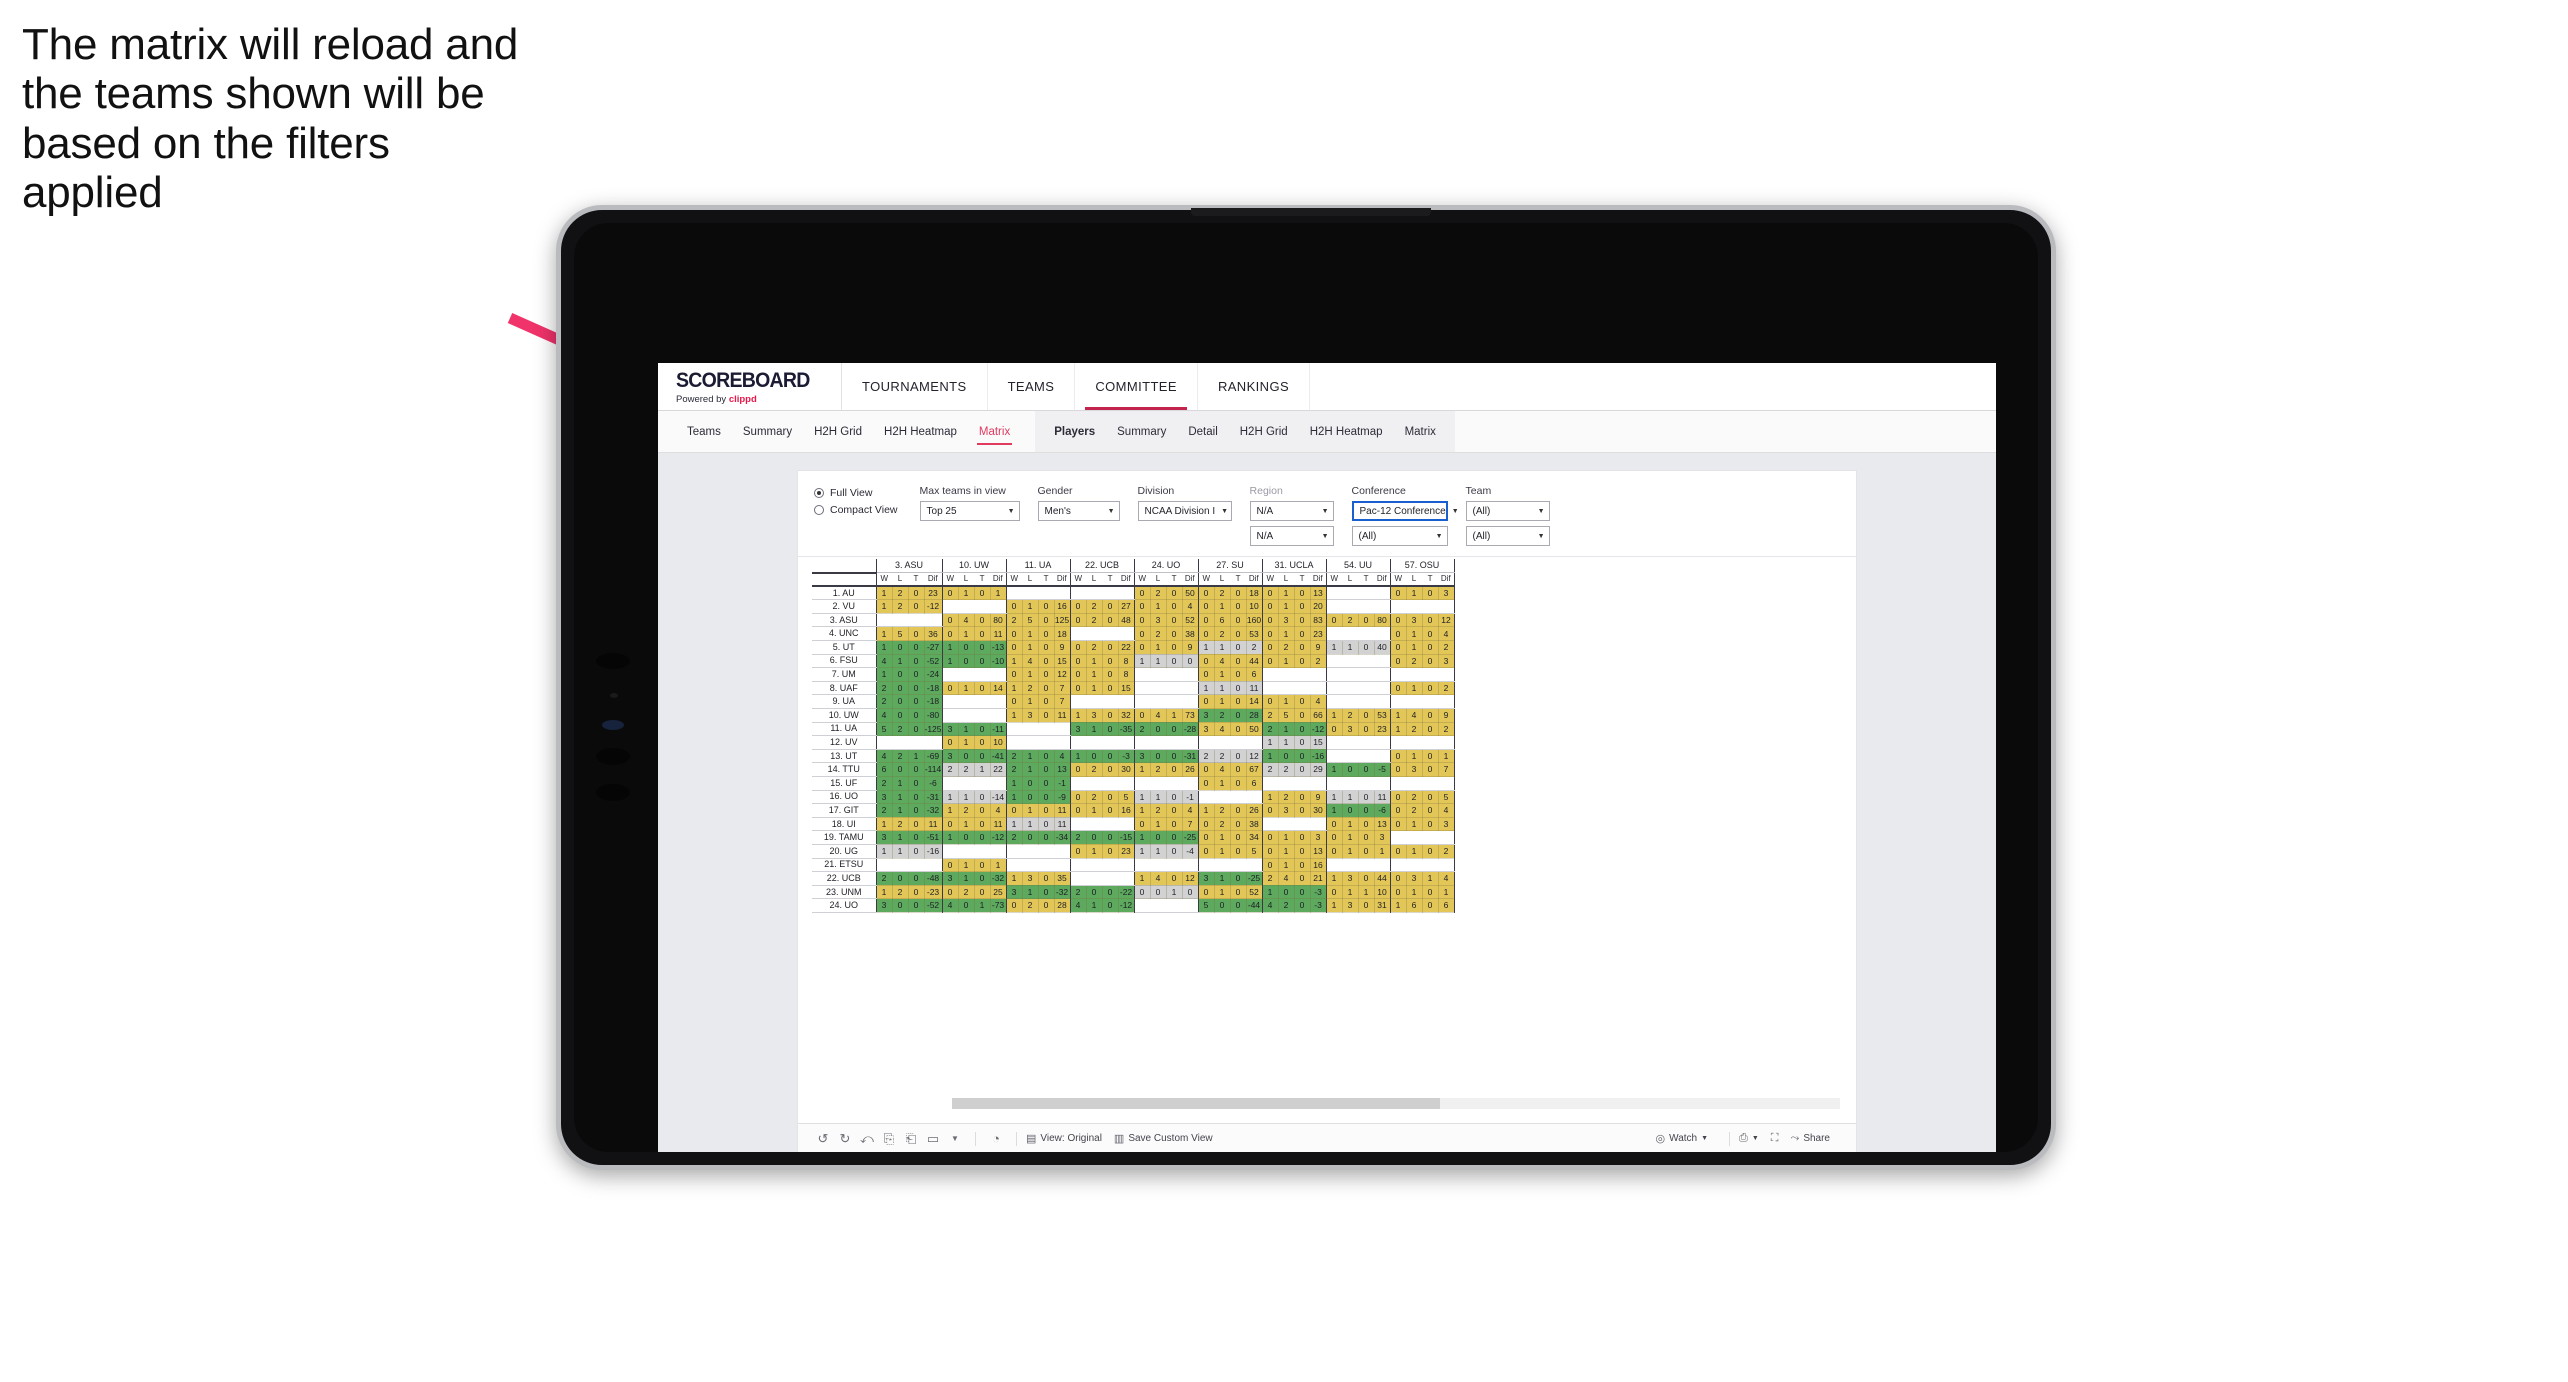 This screenshot has width=2568, height=1382. Describe the element at coordinates (998, 742) in the screenshot. I see `matrix-cell: 10` at that location.